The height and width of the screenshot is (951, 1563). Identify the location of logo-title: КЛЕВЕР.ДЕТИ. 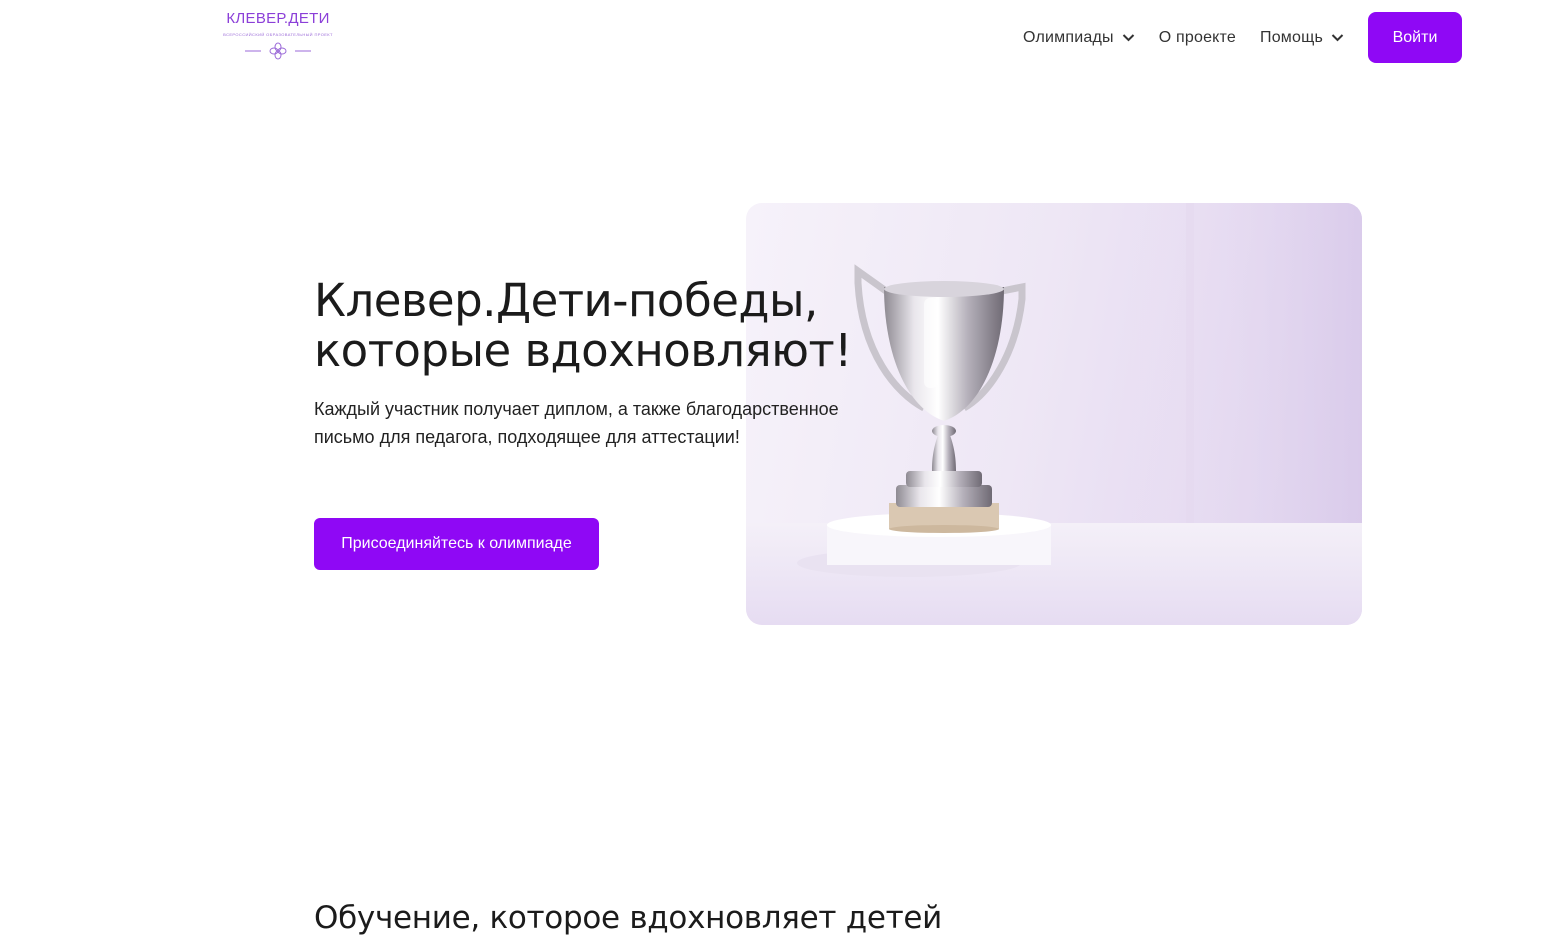
(278, 18).